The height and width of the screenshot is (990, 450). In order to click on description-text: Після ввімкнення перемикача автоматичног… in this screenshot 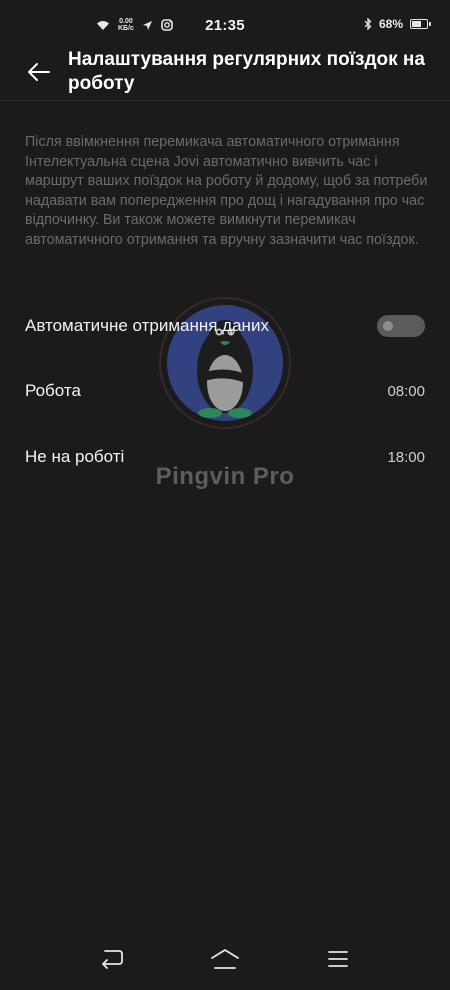, I will do `click(226, 191)`.